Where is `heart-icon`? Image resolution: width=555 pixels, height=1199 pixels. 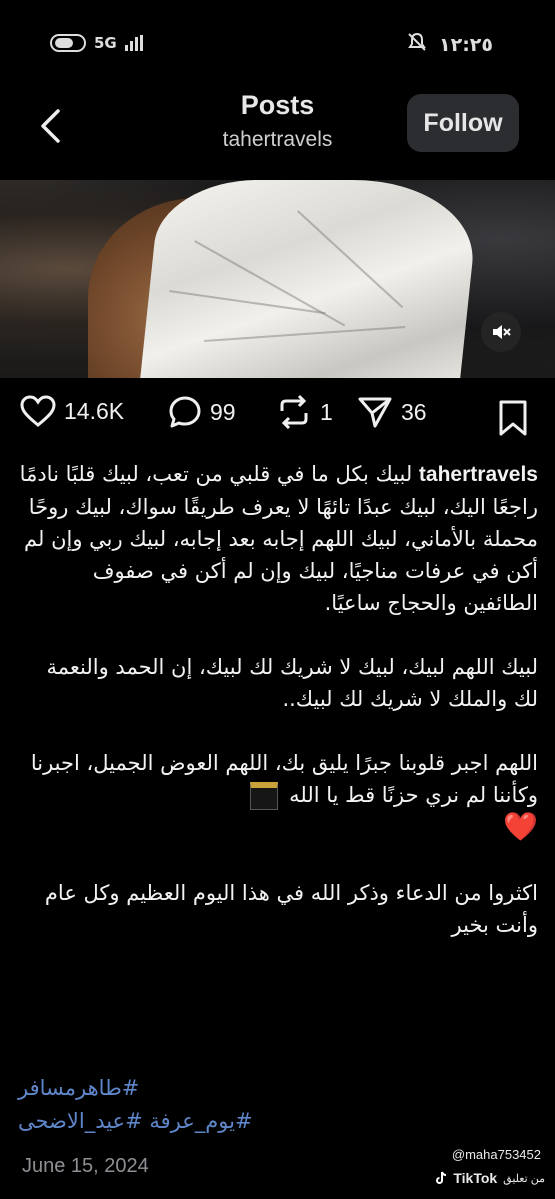
heart-icon is located at coordinates (38, 411).